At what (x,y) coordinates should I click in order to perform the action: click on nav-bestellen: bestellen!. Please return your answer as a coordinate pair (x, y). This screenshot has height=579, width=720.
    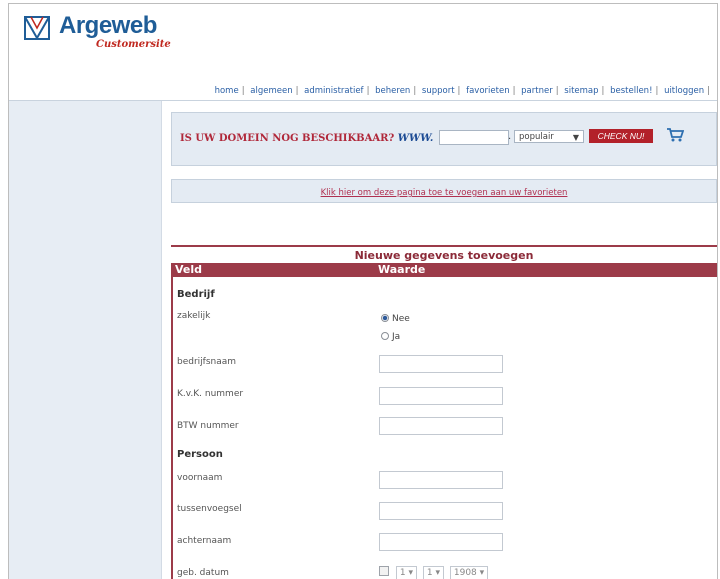
    Looking at the image, I should click on (631, 91).